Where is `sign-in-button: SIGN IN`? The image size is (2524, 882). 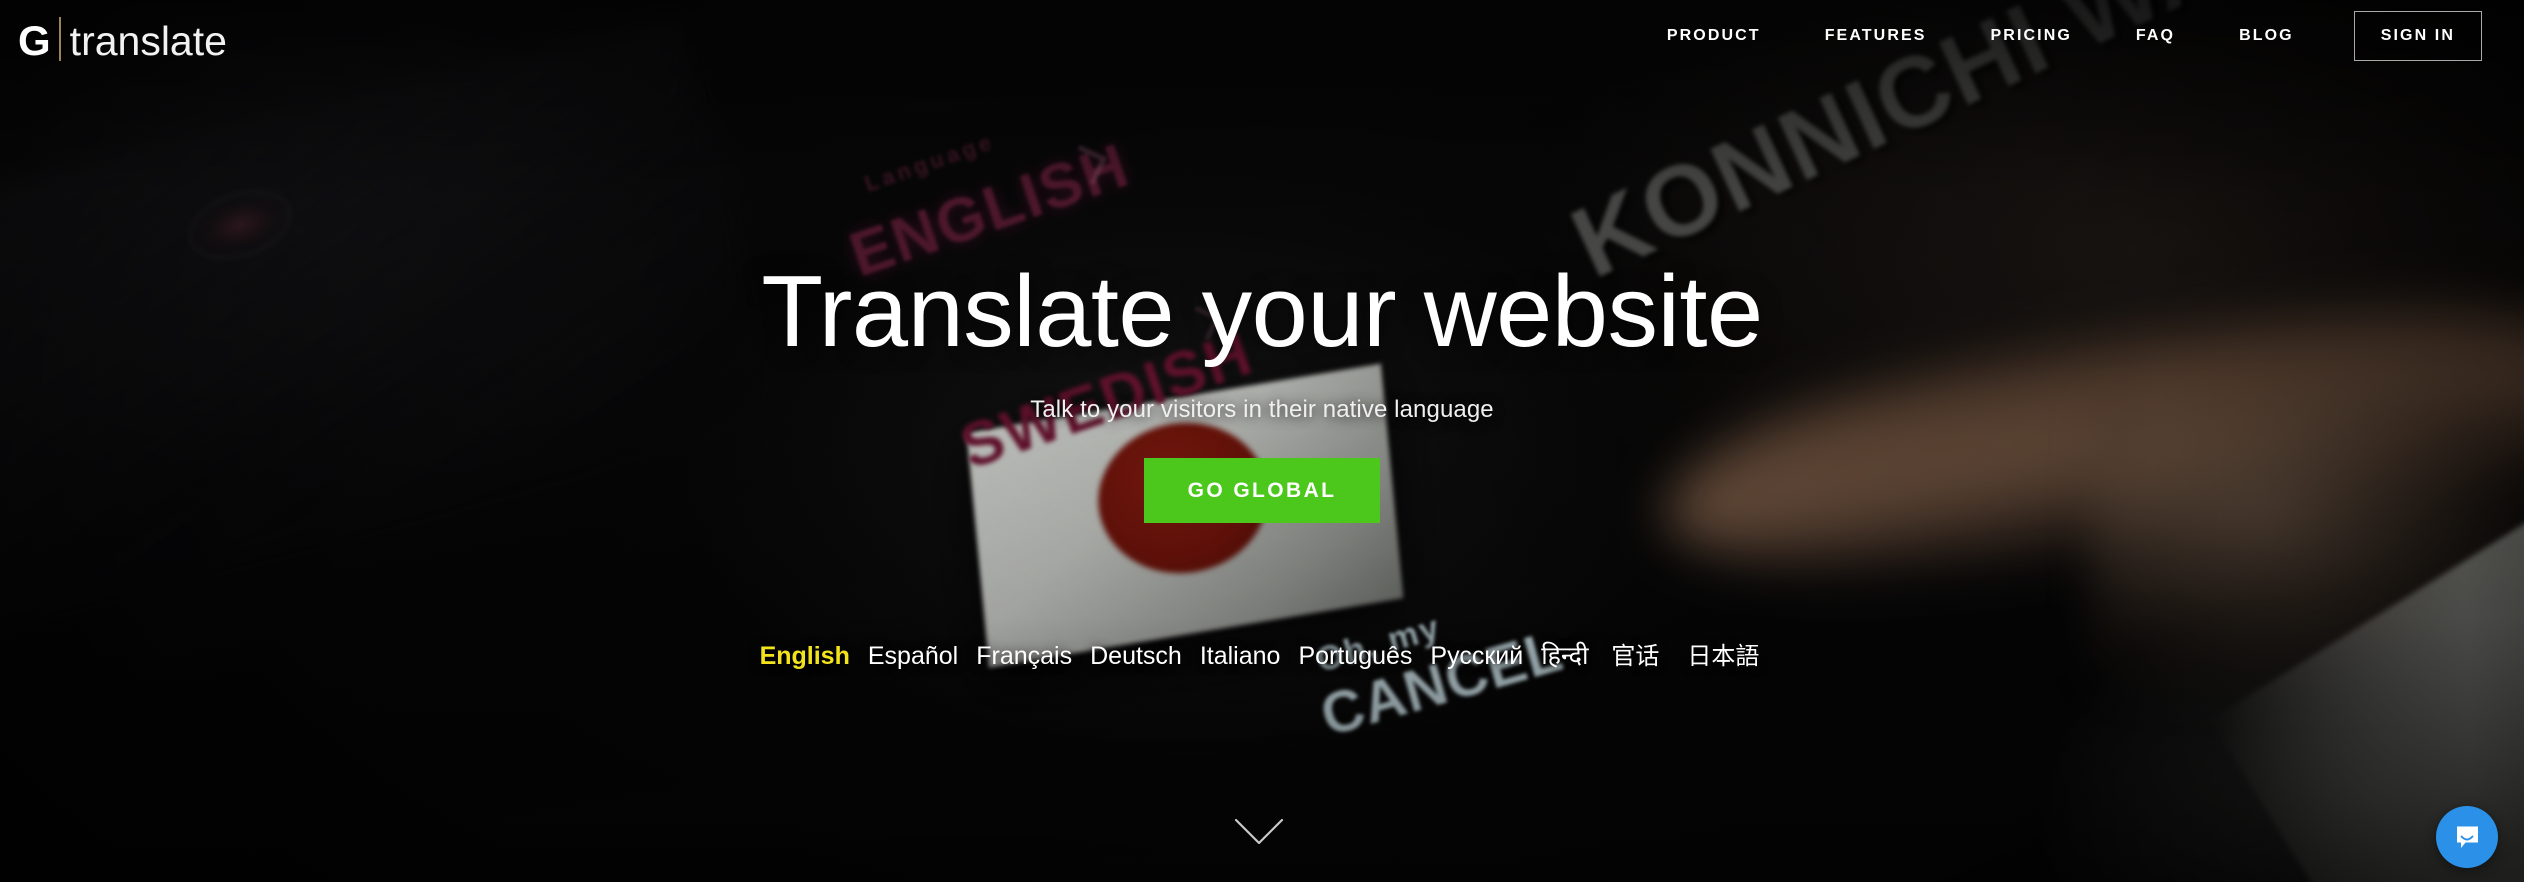 sign-in-button: SIGN IN is located at coordinates (2417, 36).